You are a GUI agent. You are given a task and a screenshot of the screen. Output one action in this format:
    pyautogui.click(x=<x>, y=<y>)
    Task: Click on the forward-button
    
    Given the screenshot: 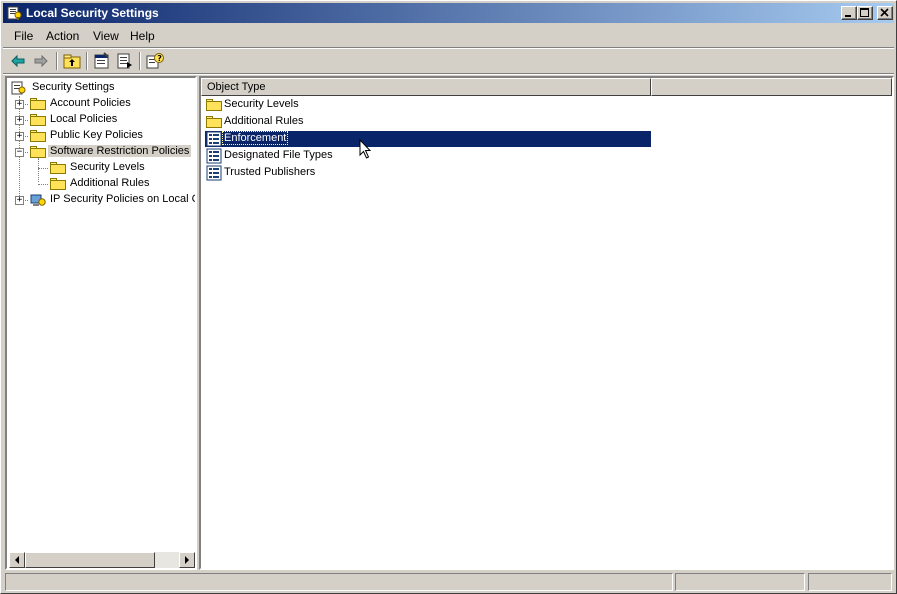 What is the action you would take?
    pyautogui.click(x=41, y=61)
    